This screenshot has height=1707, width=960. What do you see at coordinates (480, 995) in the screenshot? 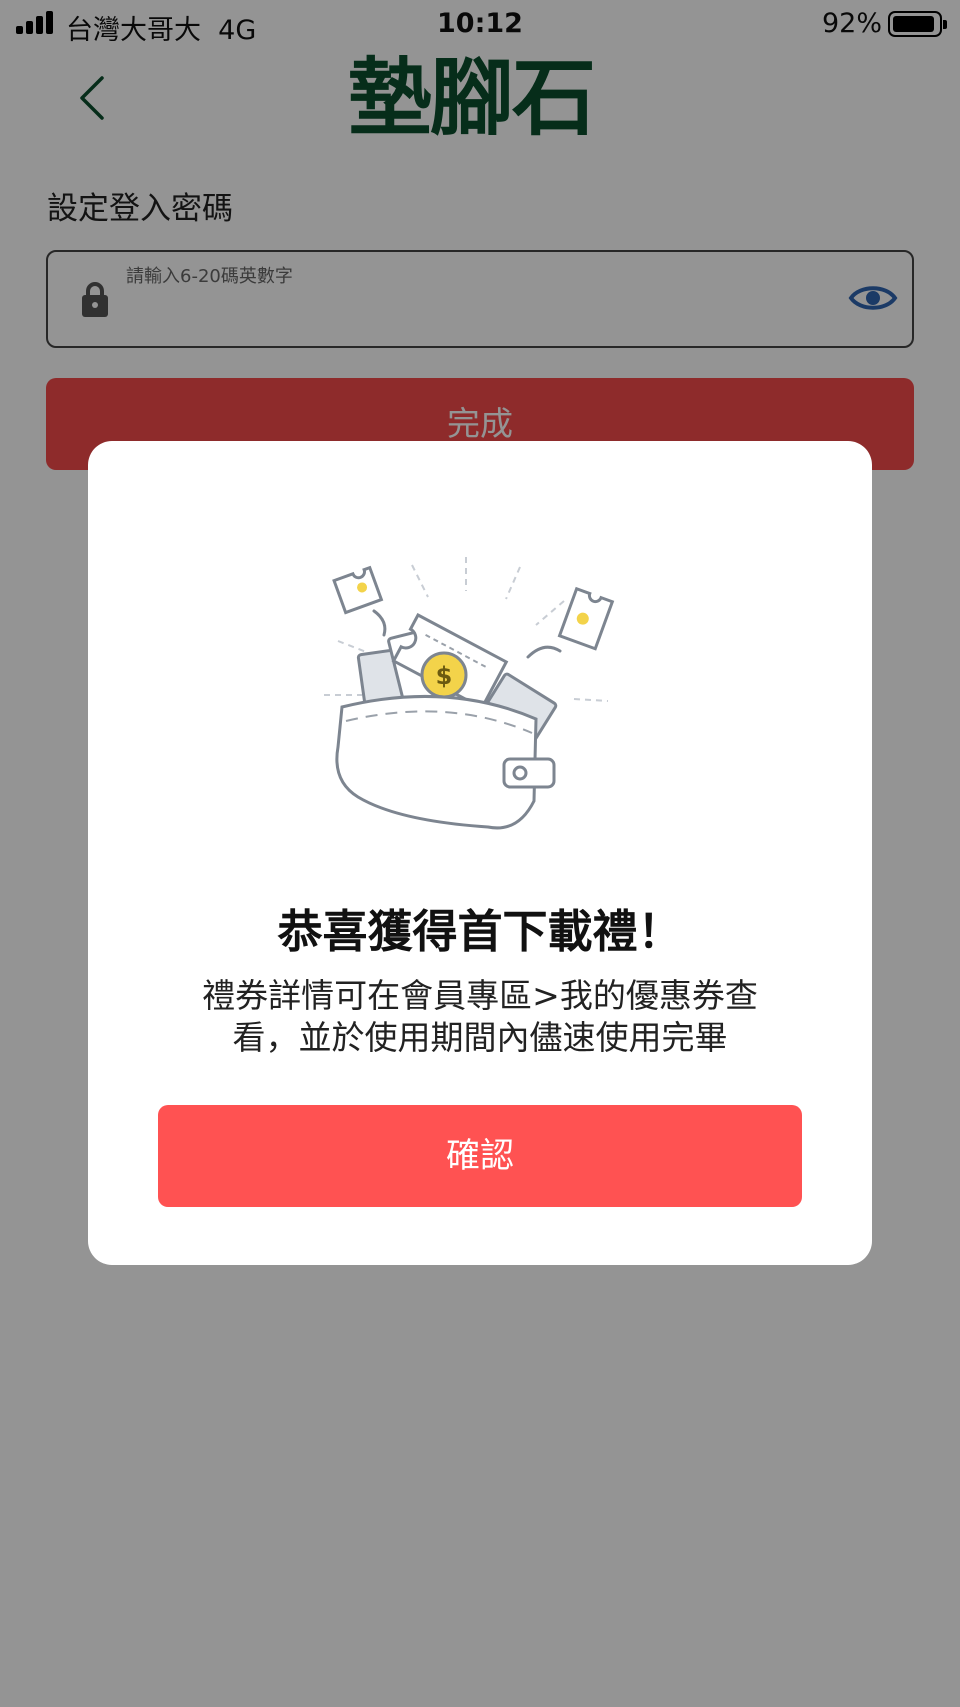
I see `dialog-message-line: 禮券詳情可在會員專區>我的優惠券查` at bounding box center [480, 995].